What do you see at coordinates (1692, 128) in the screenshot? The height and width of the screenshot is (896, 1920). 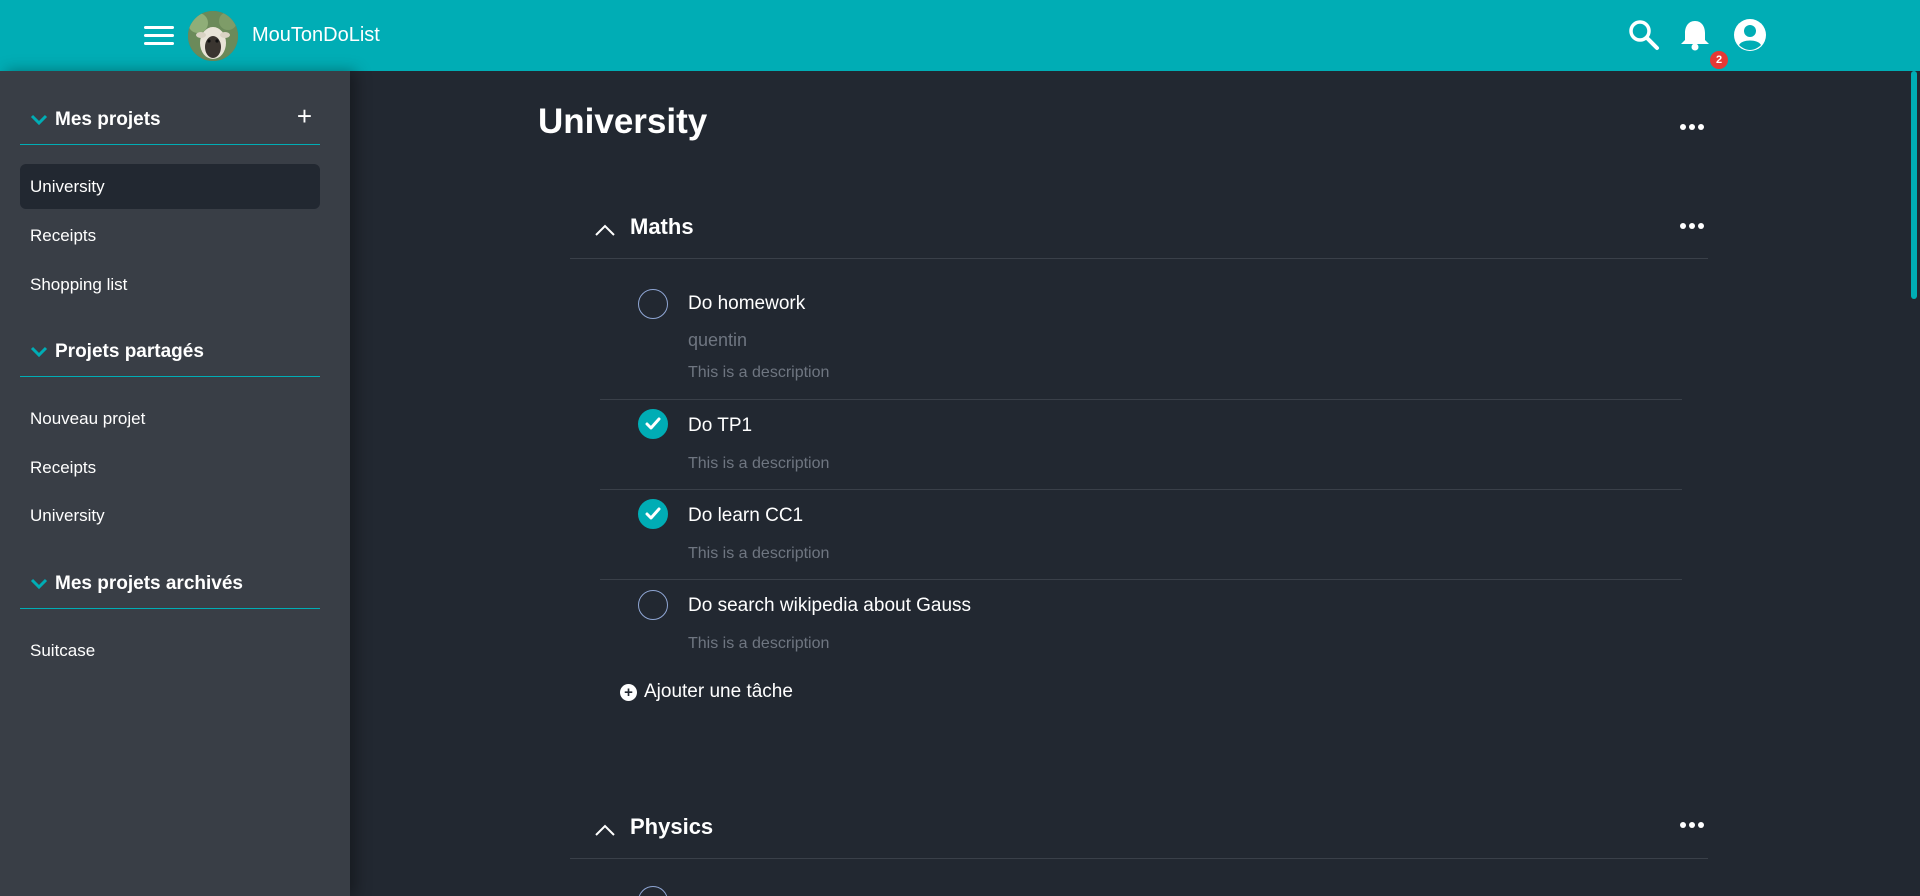 I see `project-options-icon` at bounding box center [1692, 128].